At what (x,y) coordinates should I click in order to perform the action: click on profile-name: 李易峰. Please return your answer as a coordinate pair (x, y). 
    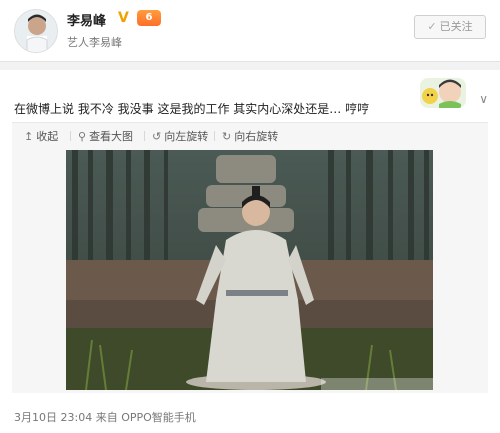
    Looking at the image, I should click on (86, 19).